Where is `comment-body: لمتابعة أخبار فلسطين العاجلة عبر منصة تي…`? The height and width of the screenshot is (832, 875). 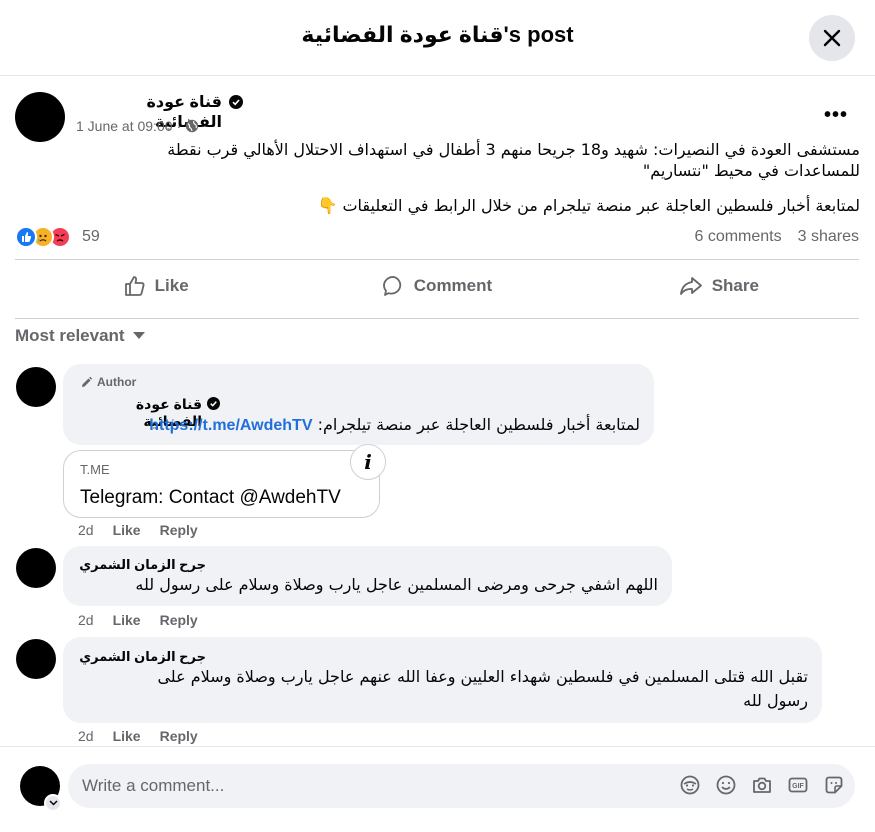 comment-body: لمتابعة أخبار فلسطين العاجلة عبر منصة تي… is located at coordinates (478, 424).